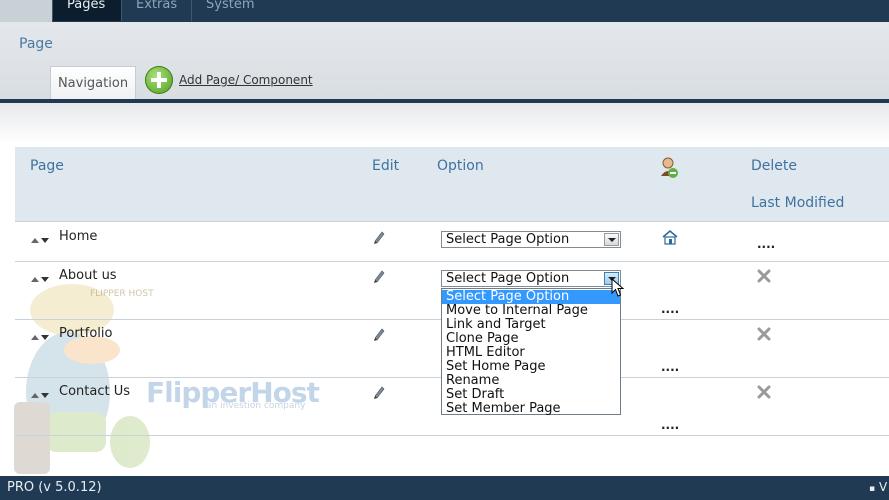 The height and width of the screenshot is (500, 889). What do you see at coordinates (531, 325) in the screenshot?
I see `dropdown-option: Link and Target` at bounding box center [531, 325].